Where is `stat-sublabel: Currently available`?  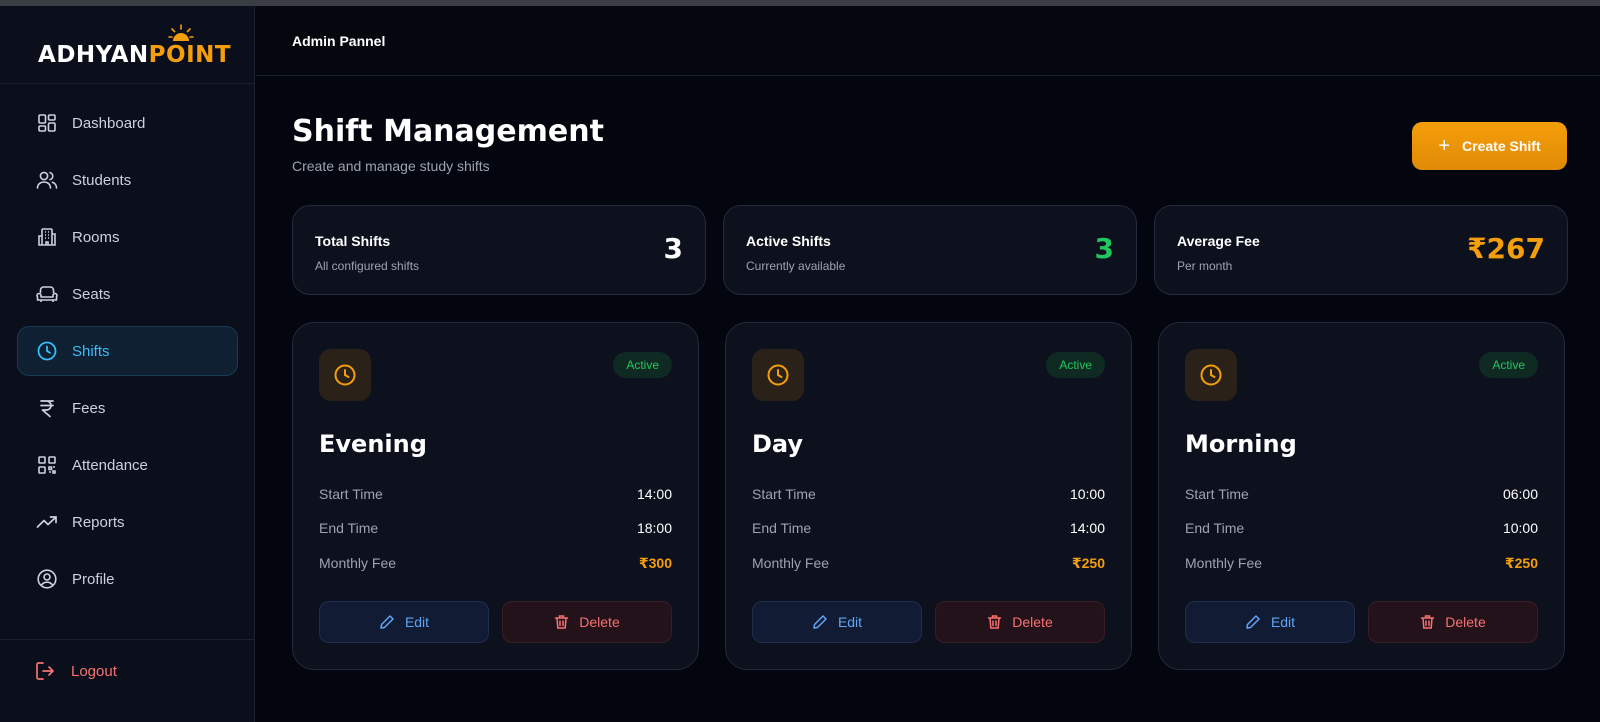 stat-sublabel: Currently available is located at coordinates (796, 266).